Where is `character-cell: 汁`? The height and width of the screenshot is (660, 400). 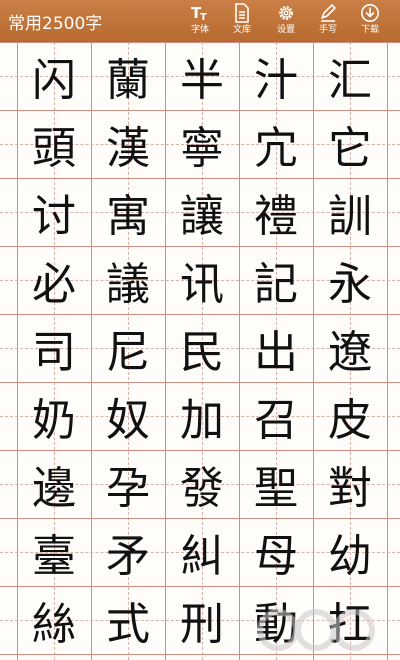 character-cell: 汁 is located at coordinates (276, 76).